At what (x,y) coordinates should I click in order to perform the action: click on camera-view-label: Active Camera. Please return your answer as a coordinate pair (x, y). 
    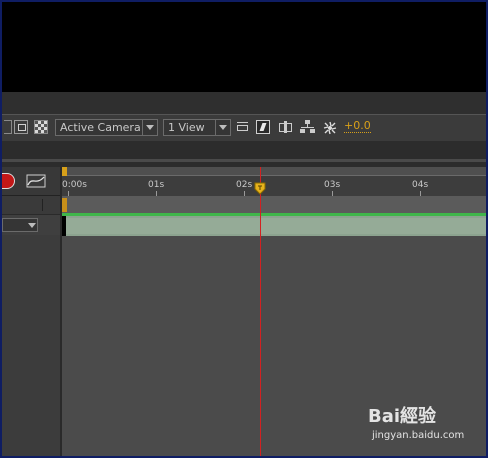
    Looking at the image, I should click on (100, 127).